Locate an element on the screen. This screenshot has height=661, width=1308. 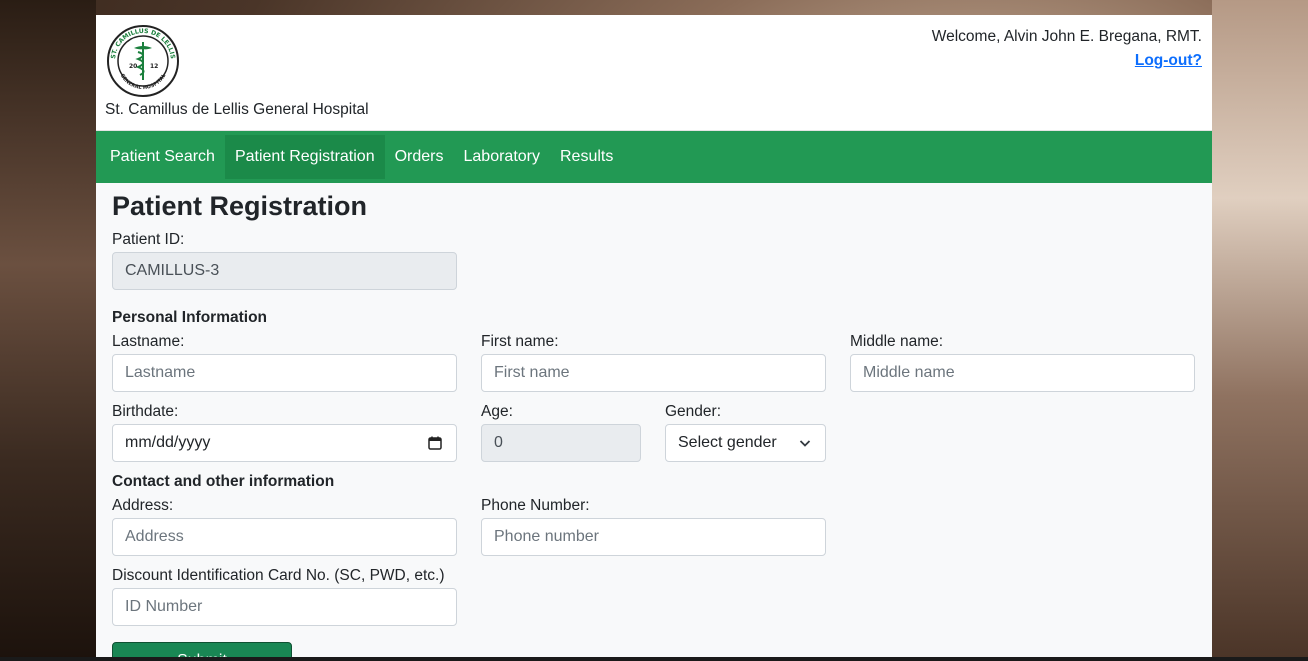
middlename-placeholder: Middle name is located at coordinates (909, 372).